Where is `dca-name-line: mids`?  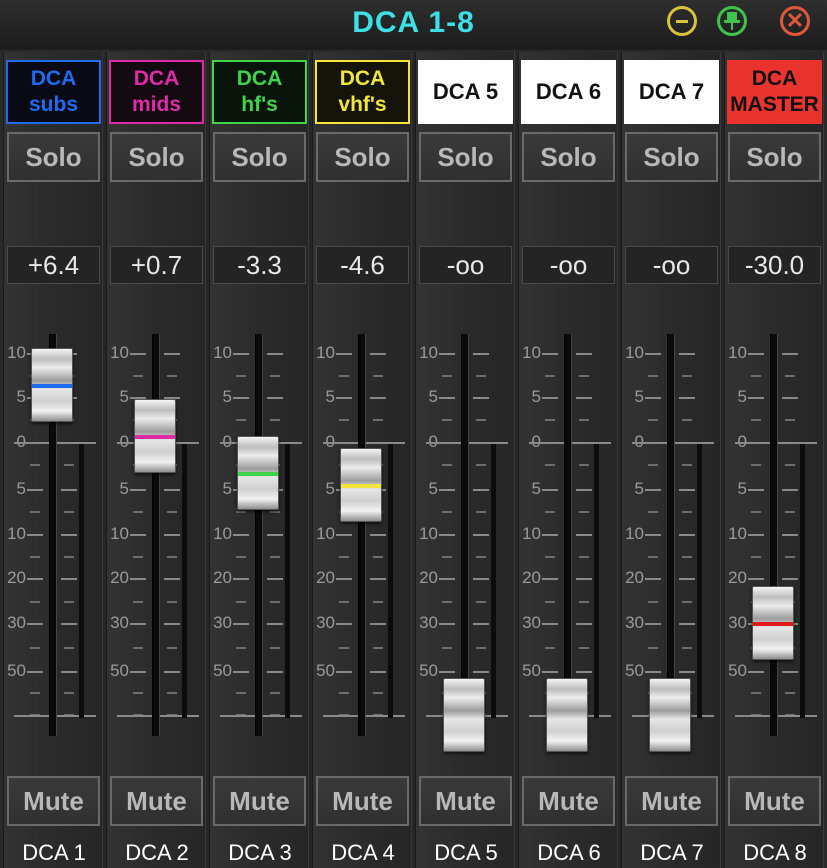 dca-name-line: mids is located at coordinates (156, 104).